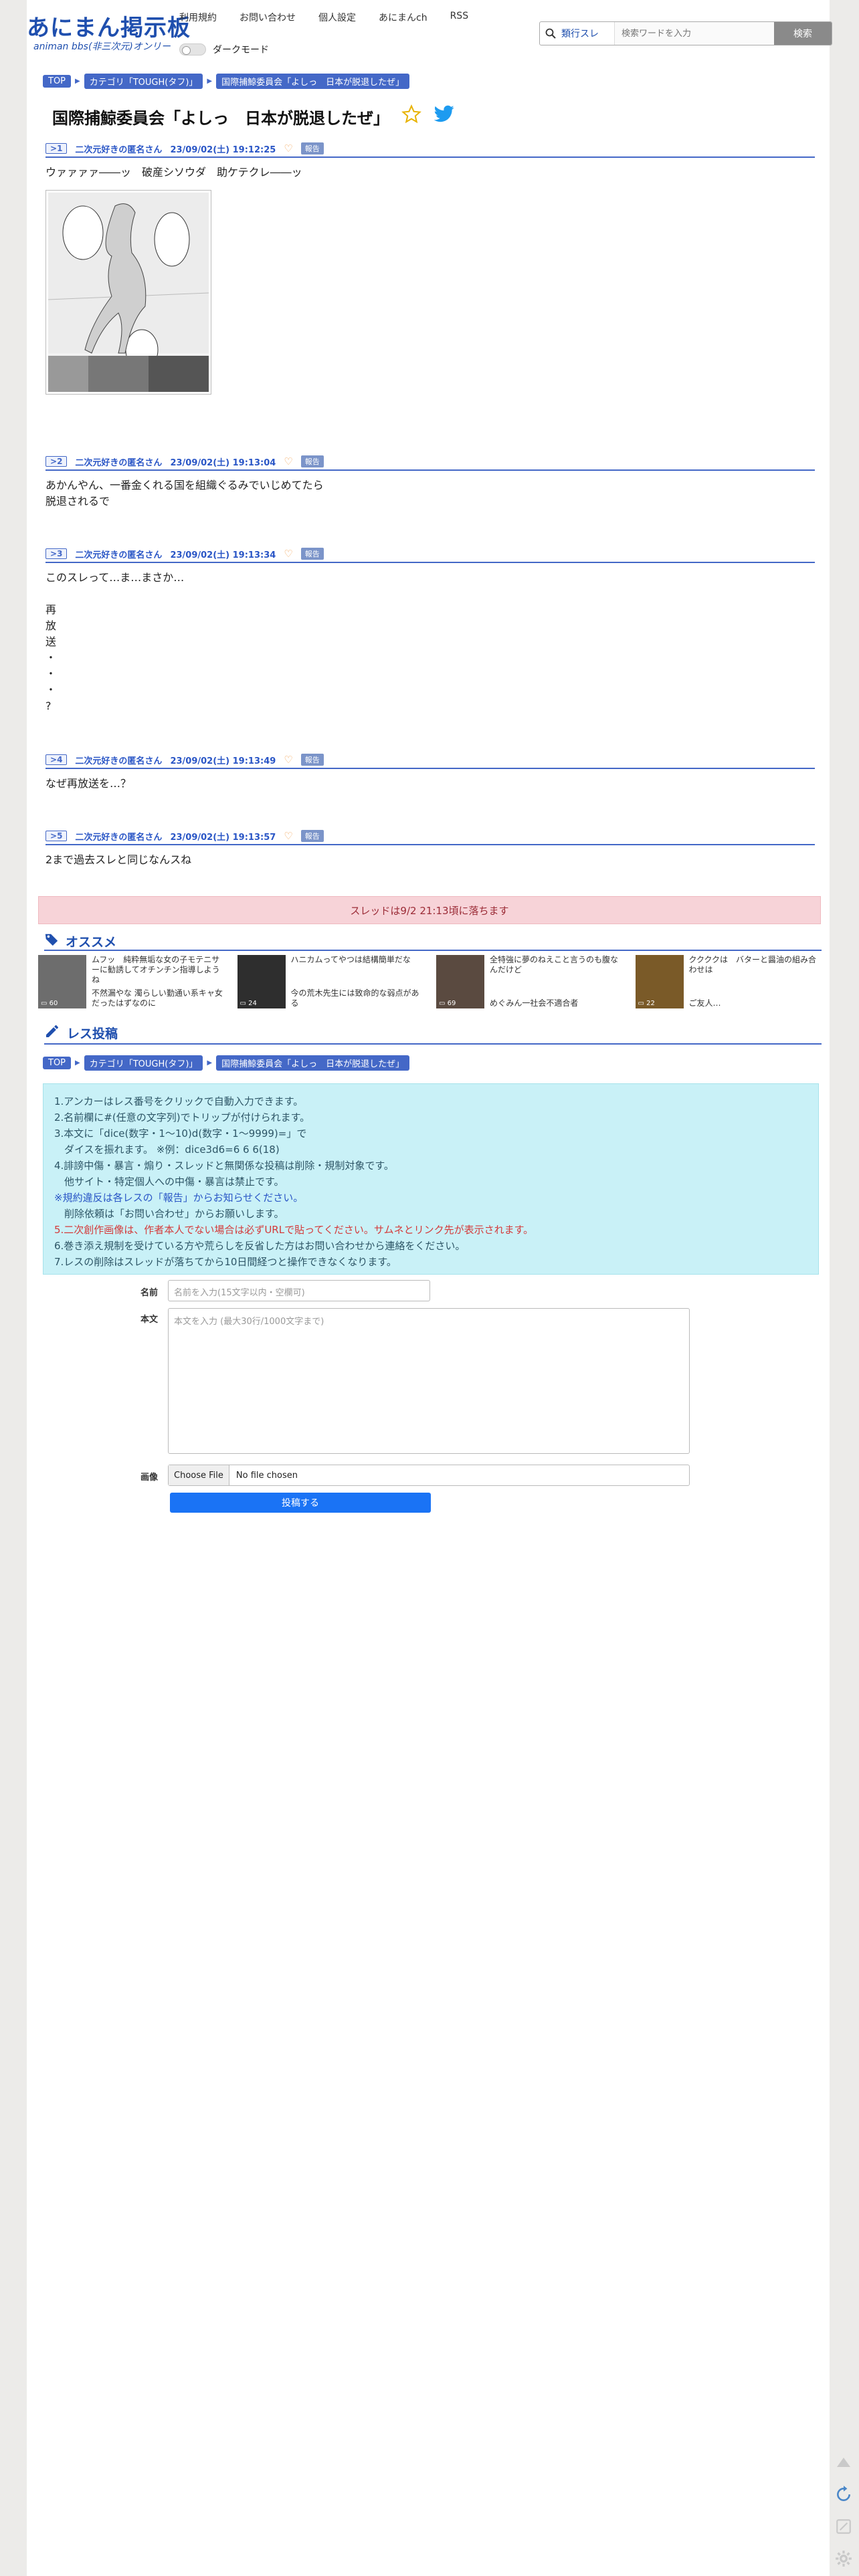  Describe the element at coordinates (755, 965) in the screenshot. I see `recommend-item-title: ククククは バターと醤油の組み合わせは` at that location.